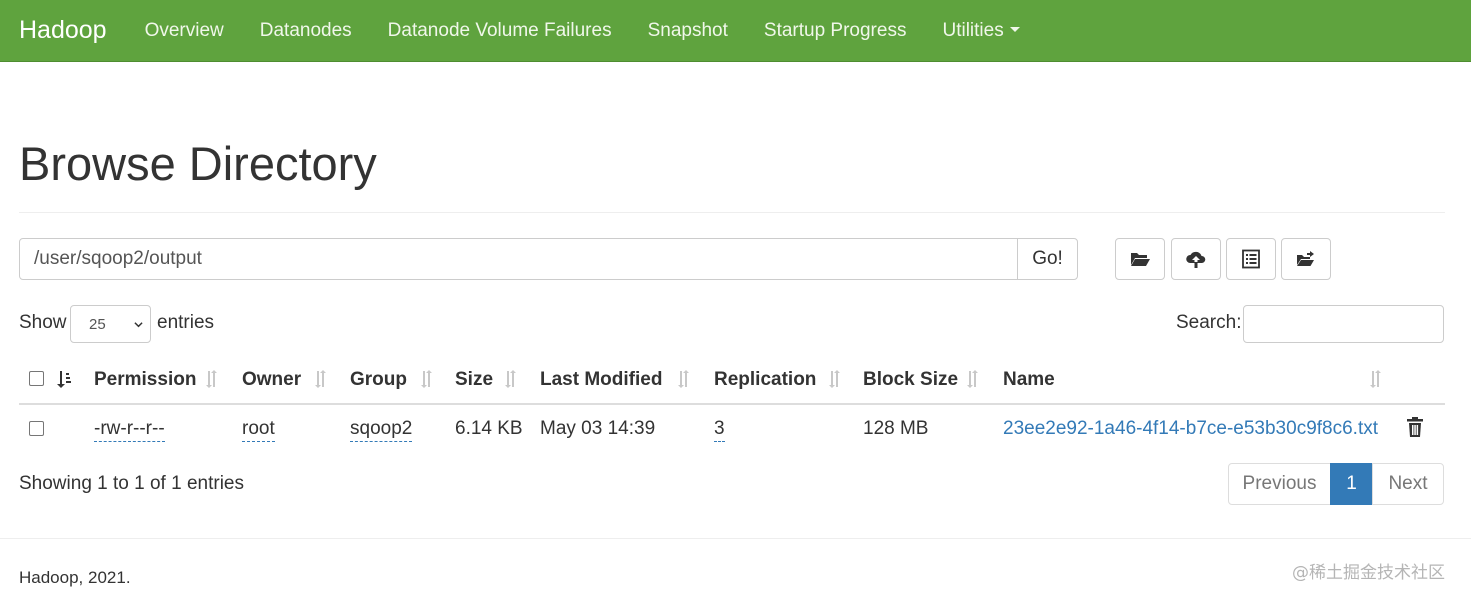 Image resolution: width=1471 pixels, height=597 pixels. What do you see at coordinates (97, 324) in the screenshot?
I see `page-length-value: 25` at bounding box center [97, 324].